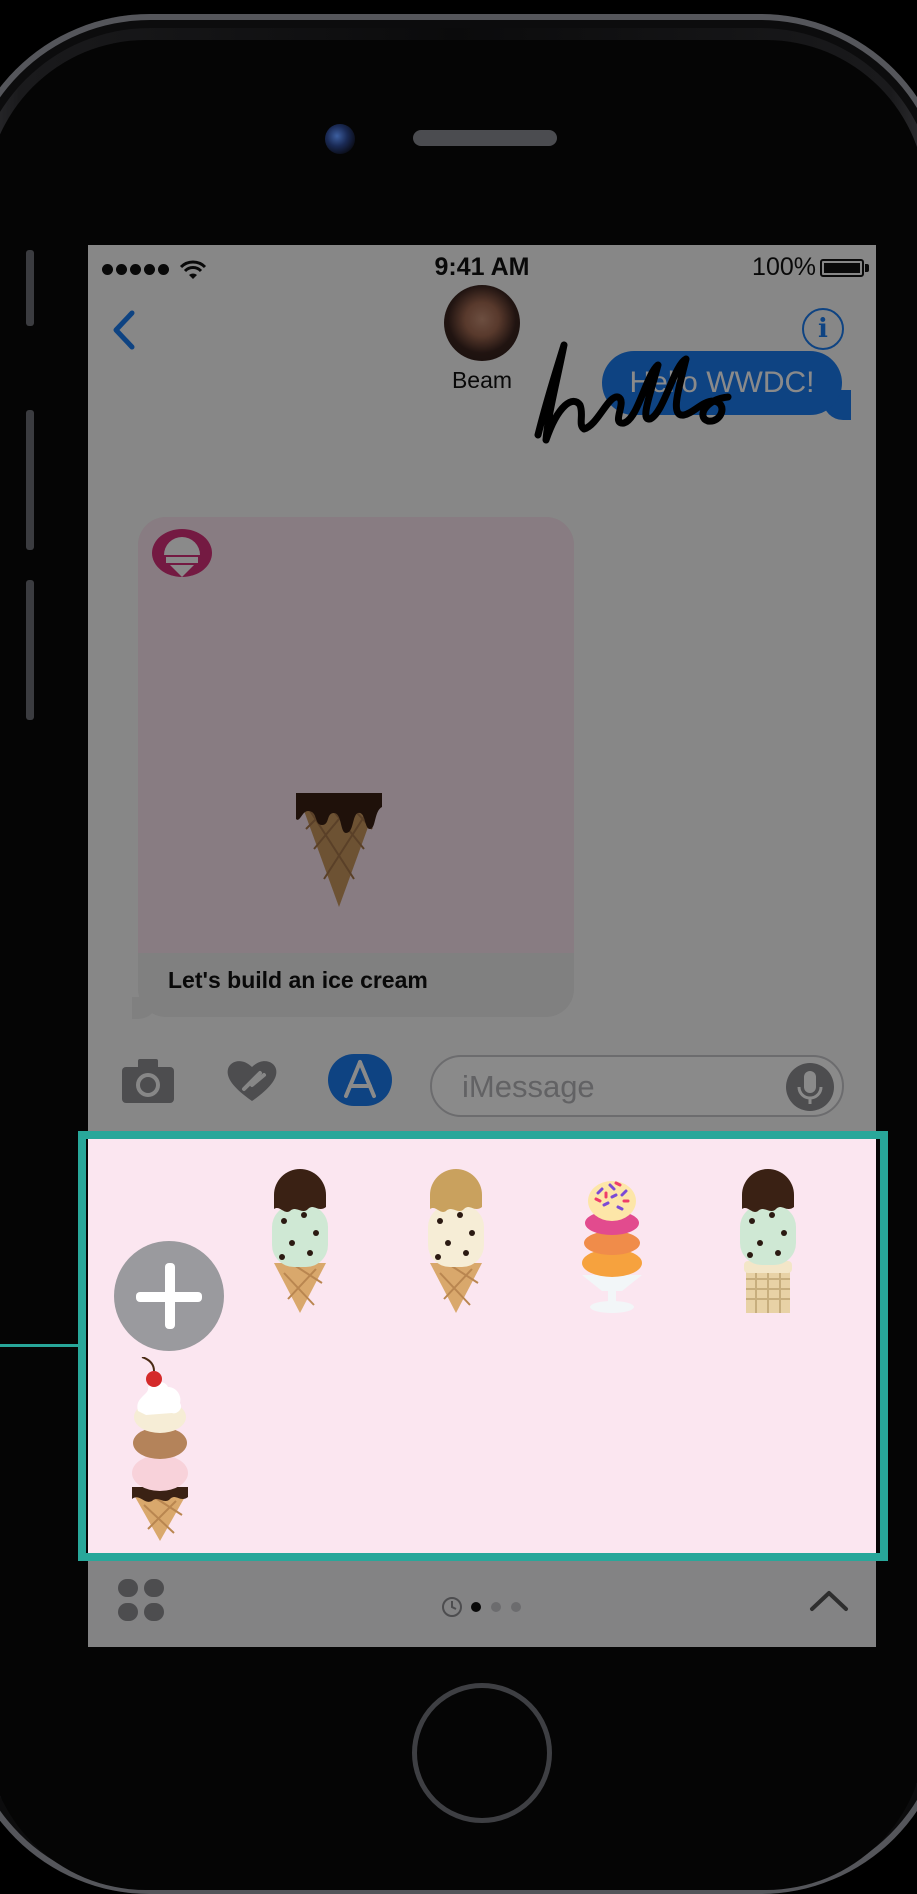 The width and height of the screenshot is (917, 1894). What do you see at coordinates (340, 139) in the screenshot?
I see `front-camera` at bounding box center [340, 139].